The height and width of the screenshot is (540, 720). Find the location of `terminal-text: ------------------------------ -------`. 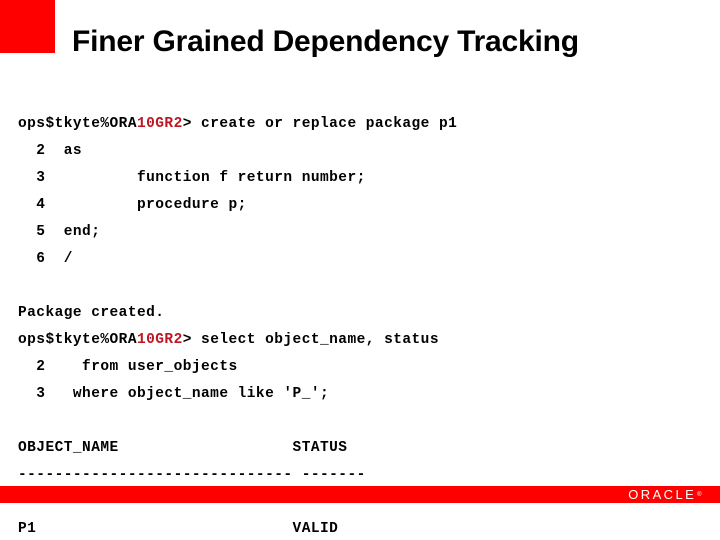

terminal-text: ------------------------------ ------- is located at coordinates (192, 475).